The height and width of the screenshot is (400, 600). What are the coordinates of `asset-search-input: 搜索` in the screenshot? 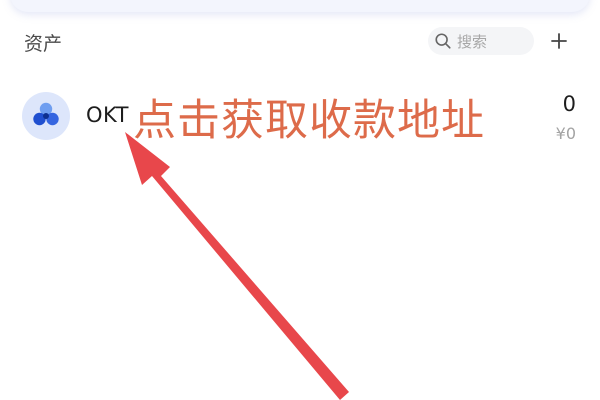 It's located at (481, 41).